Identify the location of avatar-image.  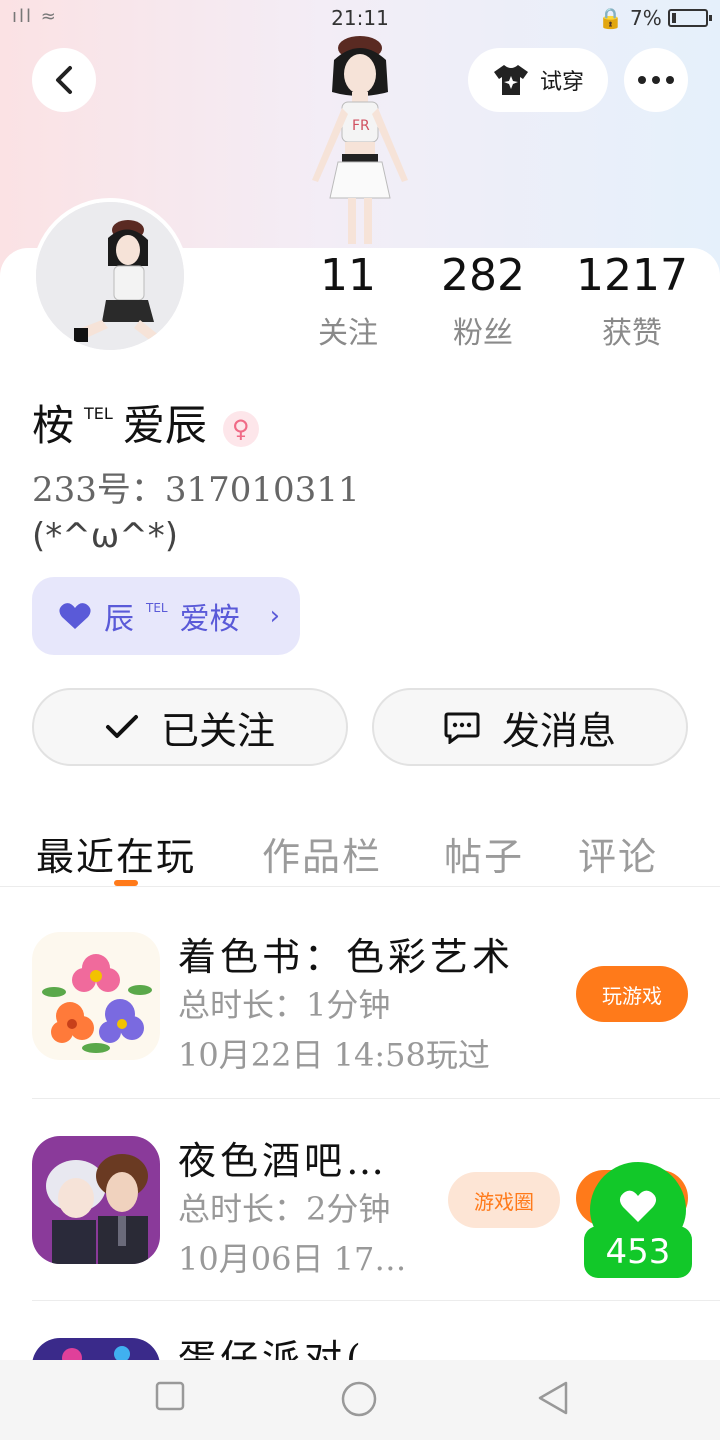
(110, 276).